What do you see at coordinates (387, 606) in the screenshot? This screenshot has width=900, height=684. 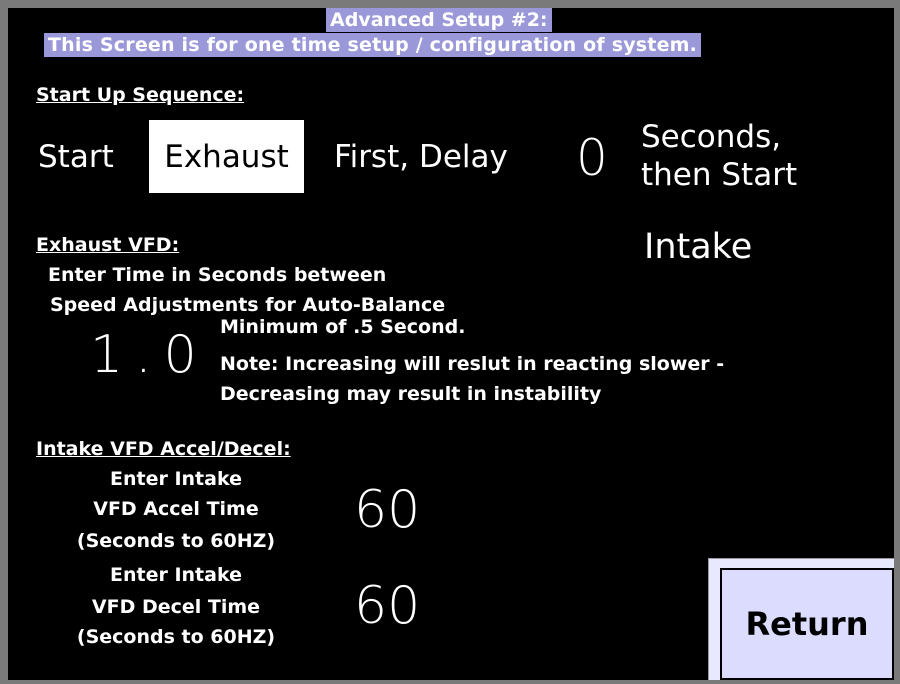 I see `intake-decel-time-input: 60` at bounding box center [387, 606].